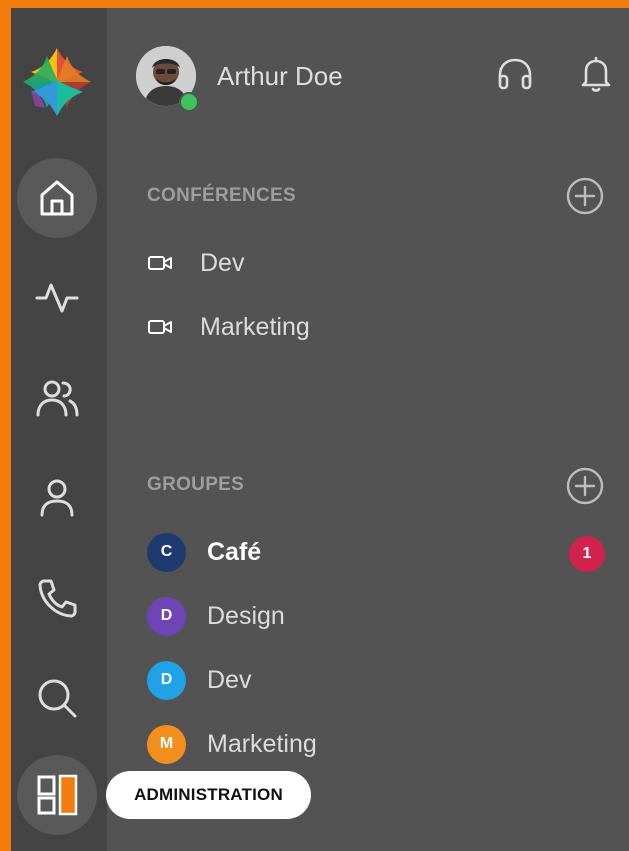  Describe the element at coordinates (57, 82) in the screenshot. I see `app-logo` at that location.